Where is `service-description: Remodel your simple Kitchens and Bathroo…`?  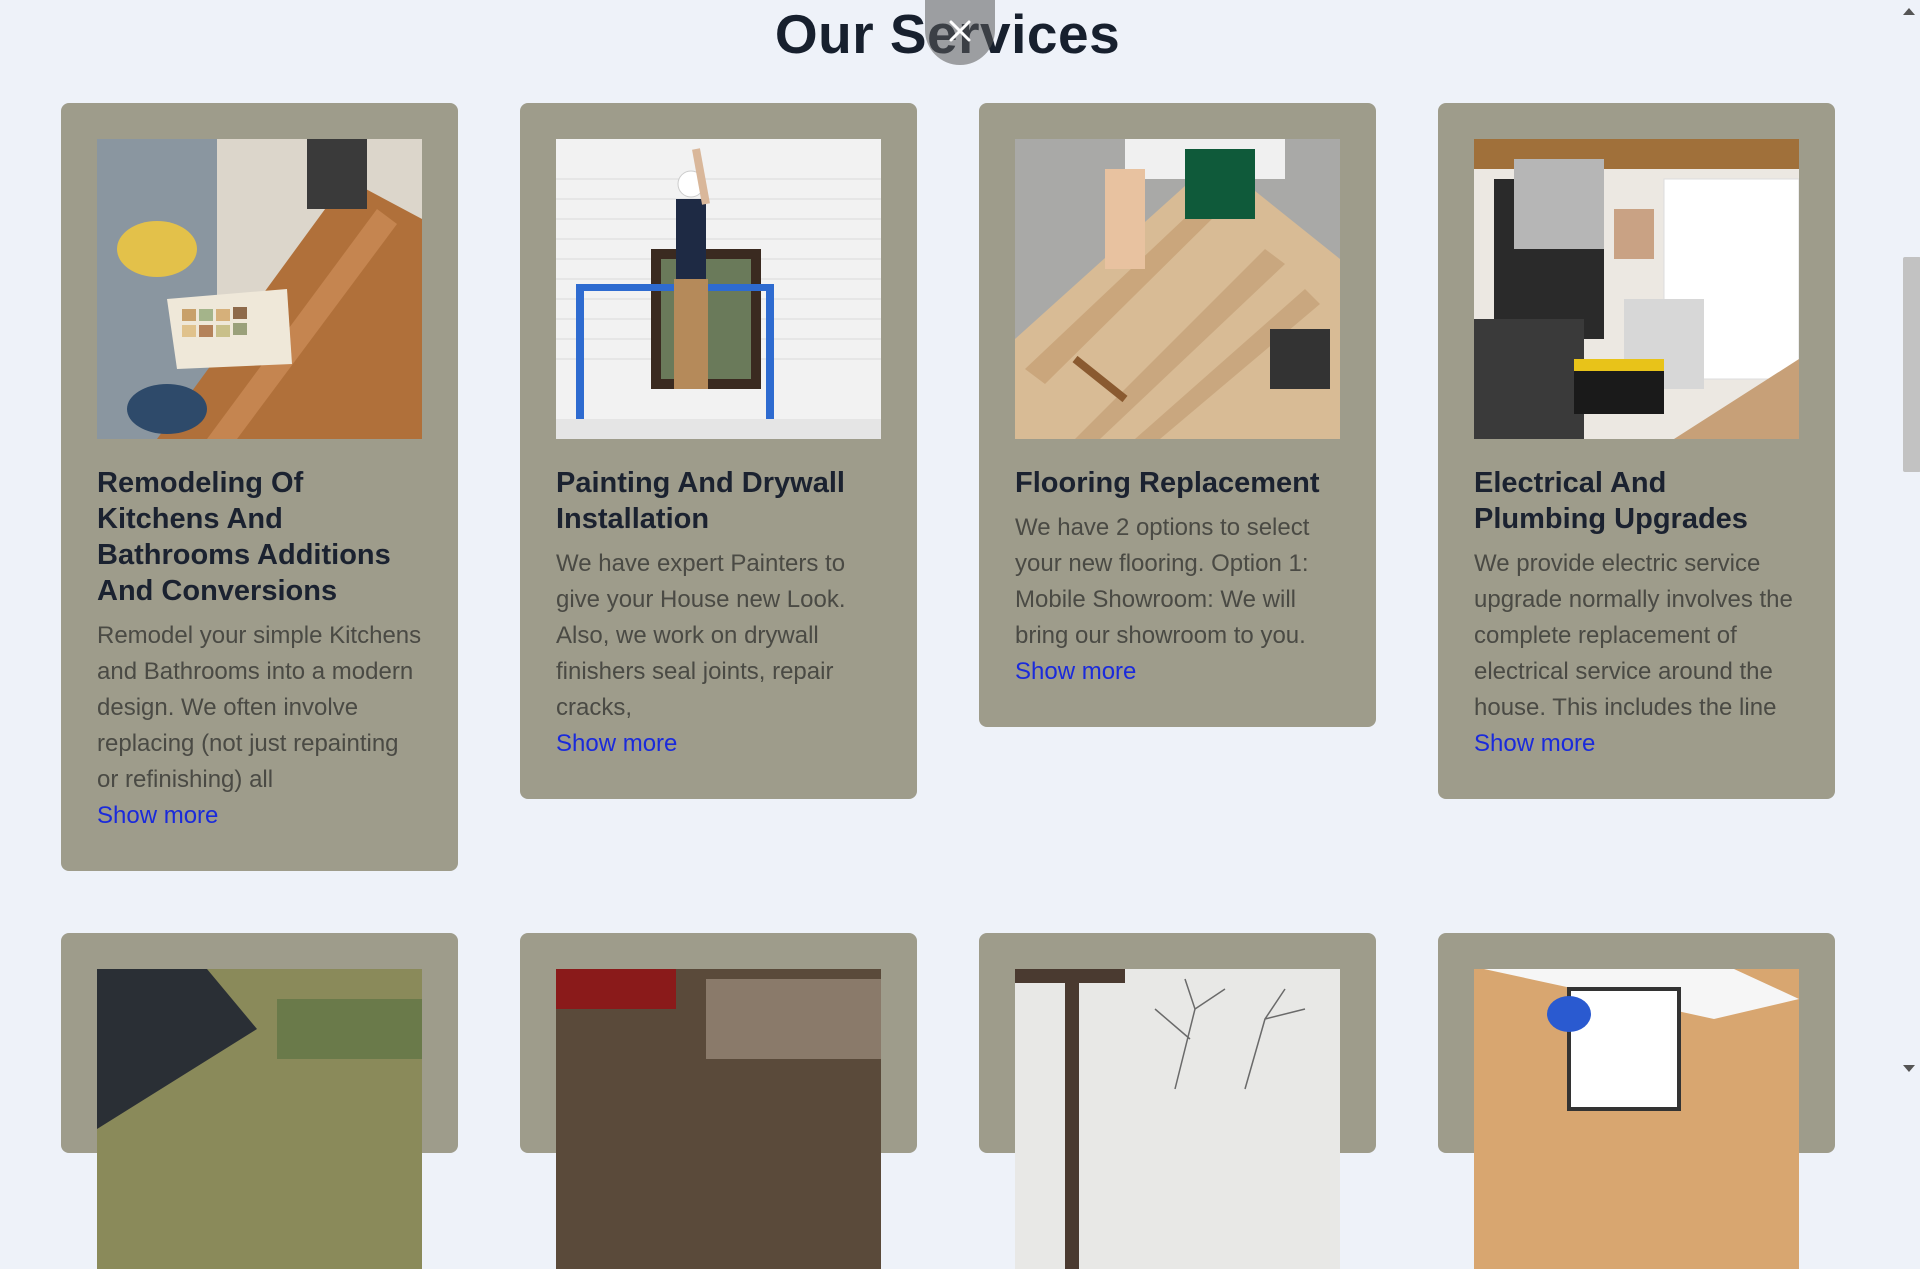
service-description: Remodel your simple Kitchens and Bathroo… is located at coordinates (259, 707).